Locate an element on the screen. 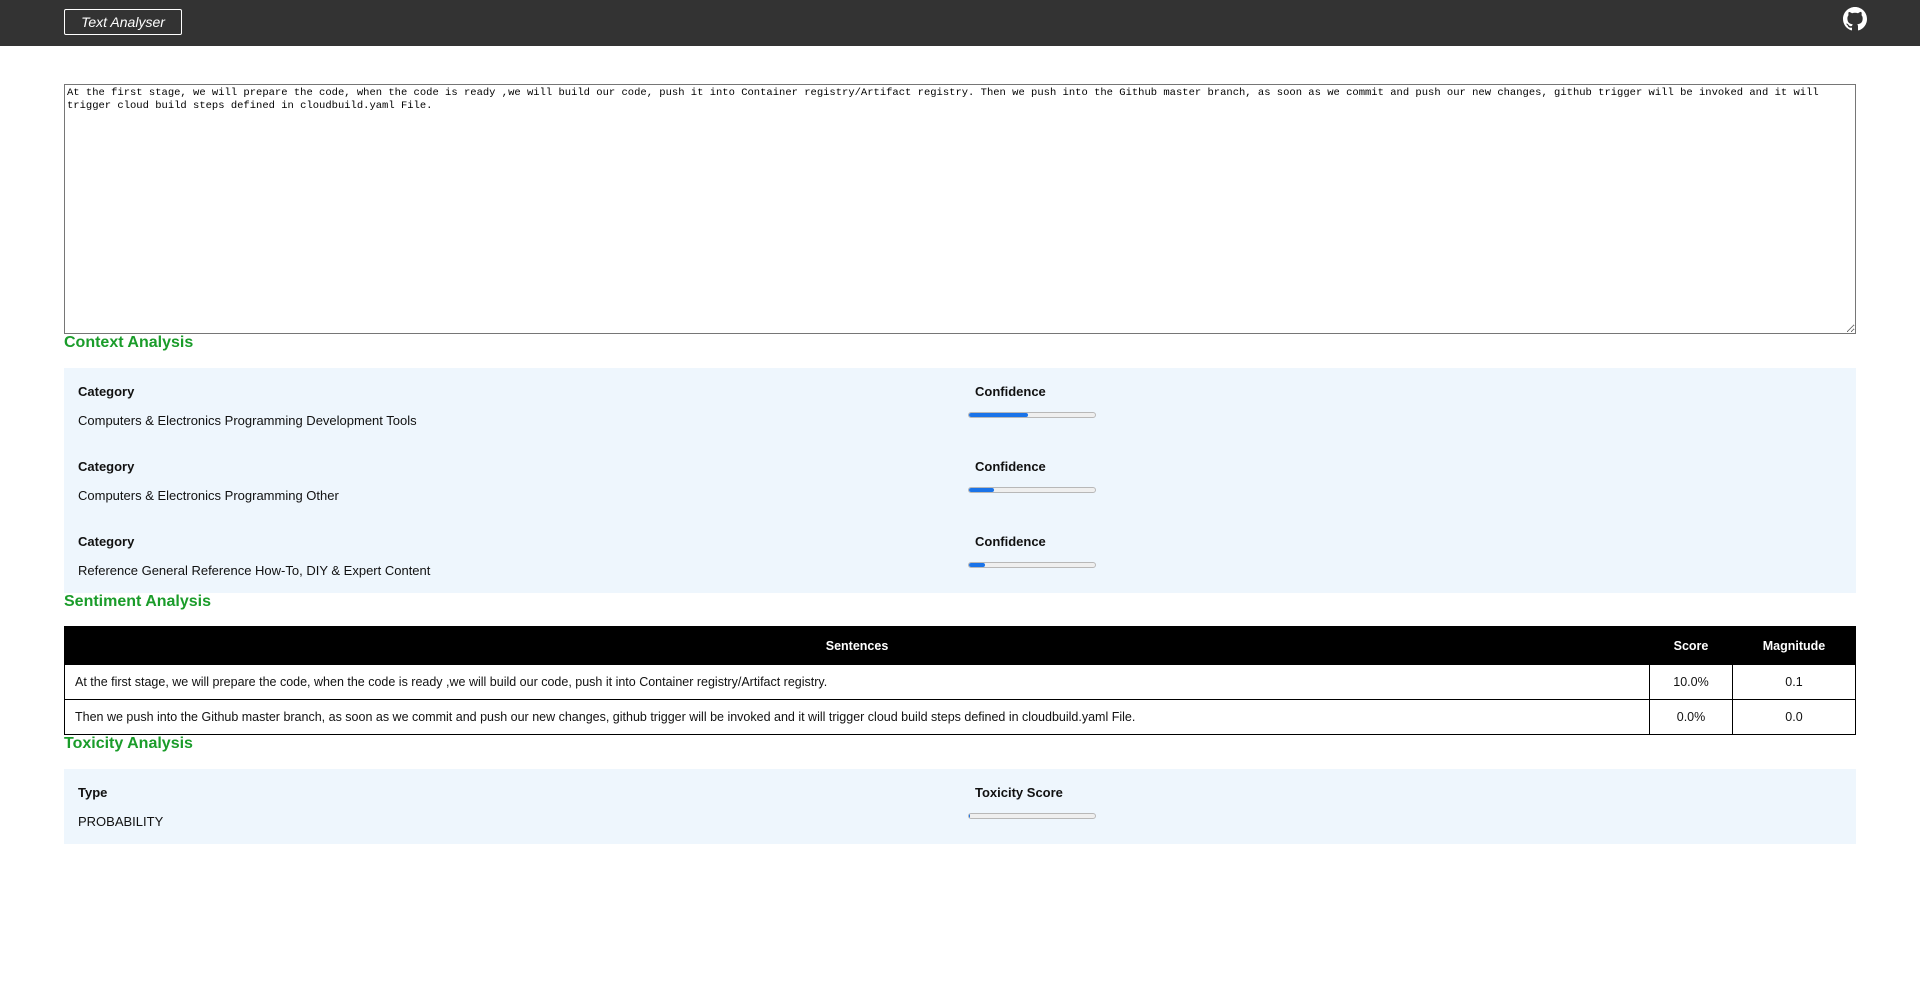 Image resolution: width=1920 pixels, height=1001 pixels. magnitude-cell: 0.1 is located at coordinates (1794, 682).